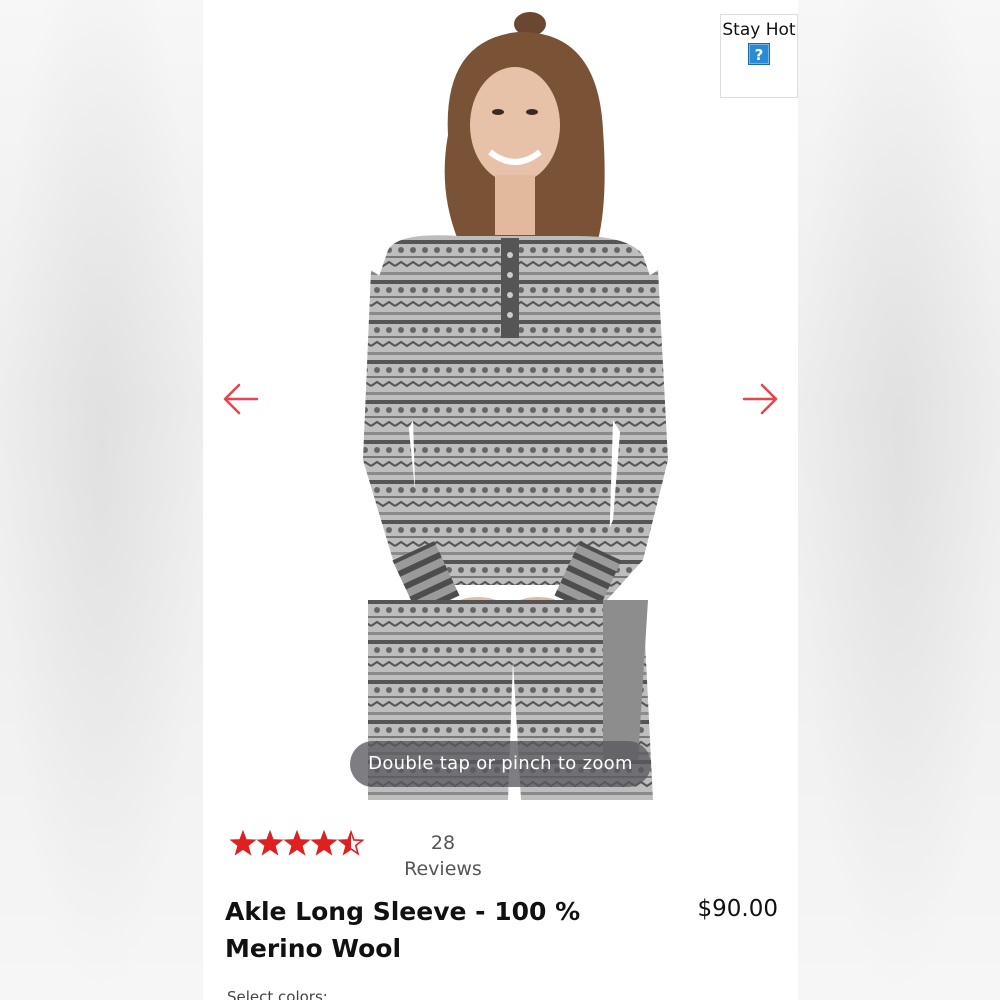  I want to click on product-price: $90.00, so click(737, 909).